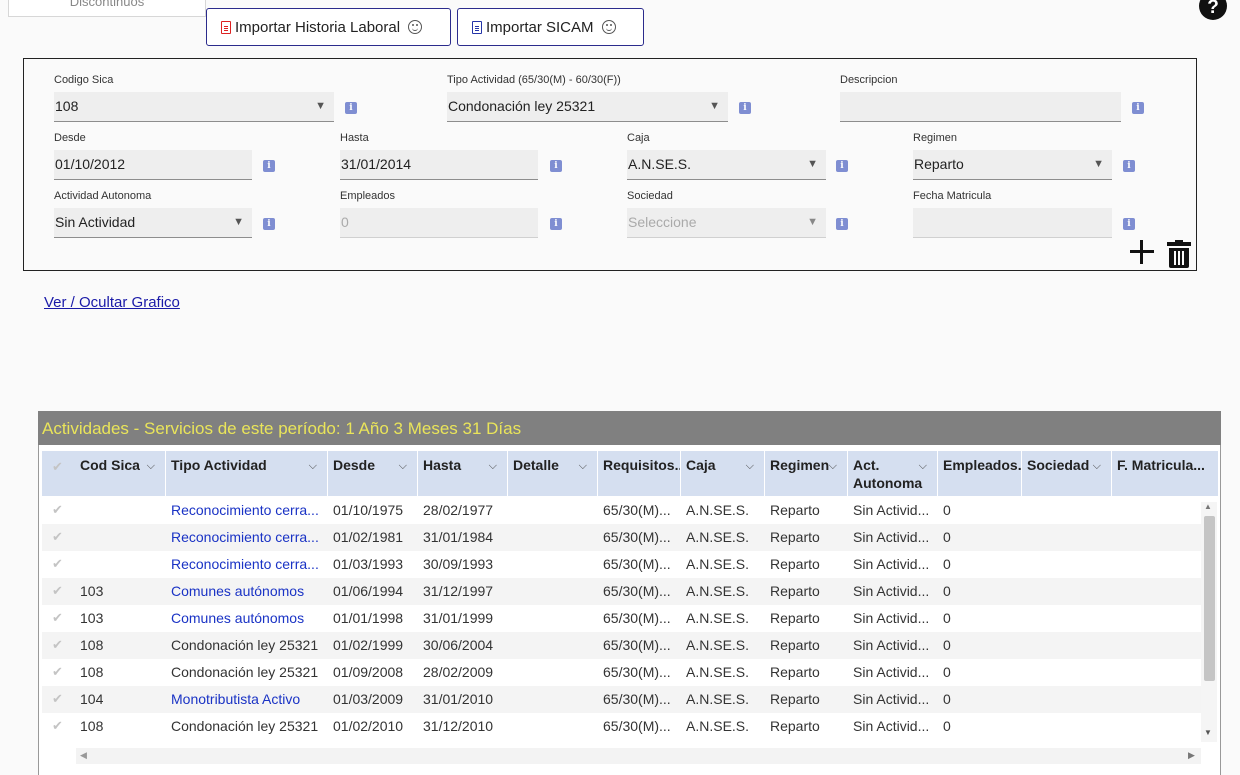  Describe the element at coordinates (806, 473) in the screenshot. I see `column-header: Regimen ⌵` at that location.